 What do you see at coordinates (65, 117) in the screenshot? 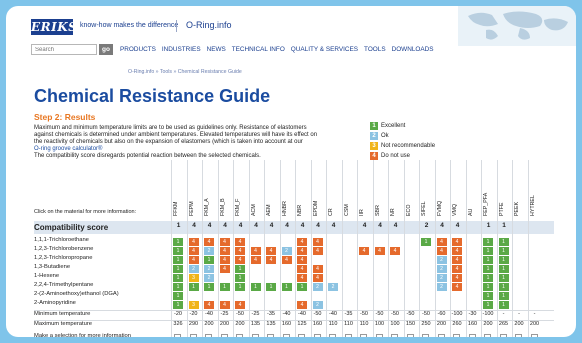
I see `step-title: Step 2: Results` at bounding box center [65, 117].